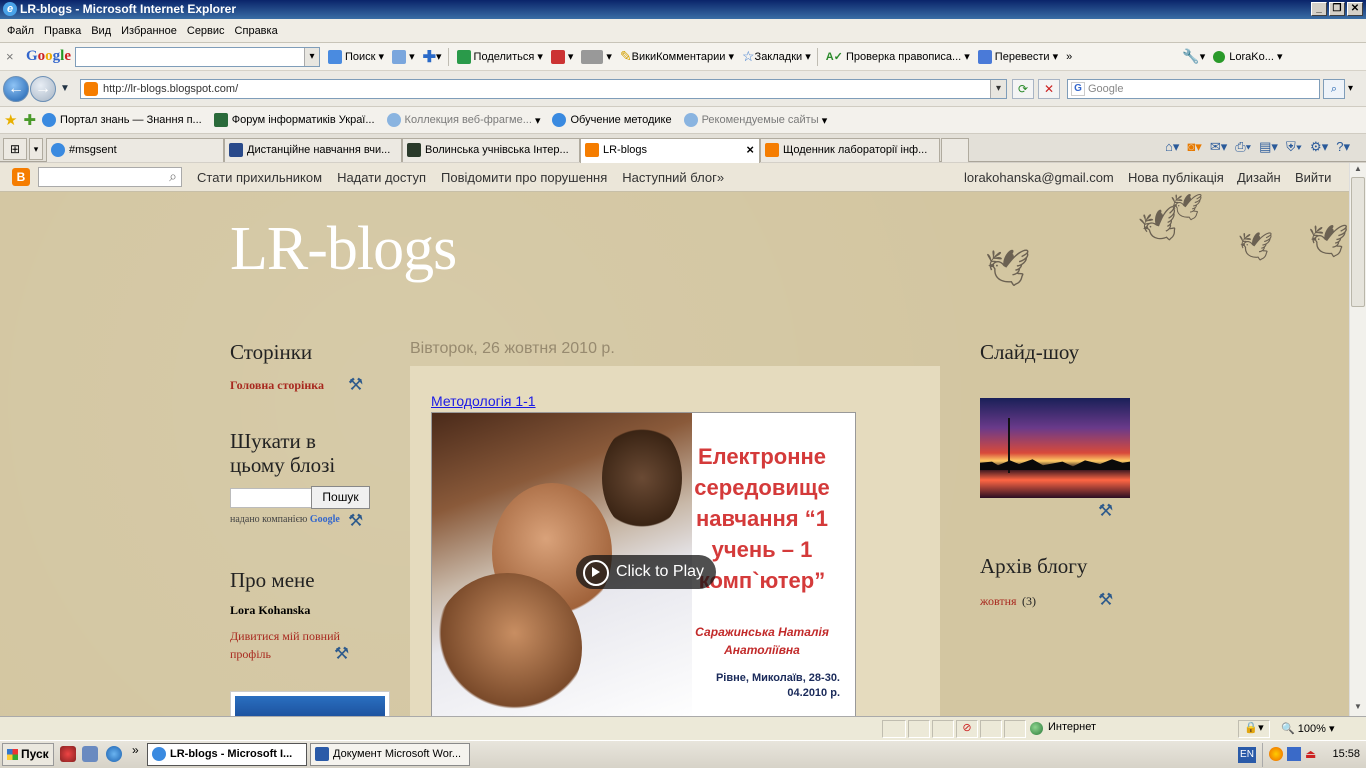 The image size is (1366, 768). What do you see at coordinates (483, 401) in the screenshot?
I see `post-title-link: Методологія 1-1` at bounding box center [483, 401].